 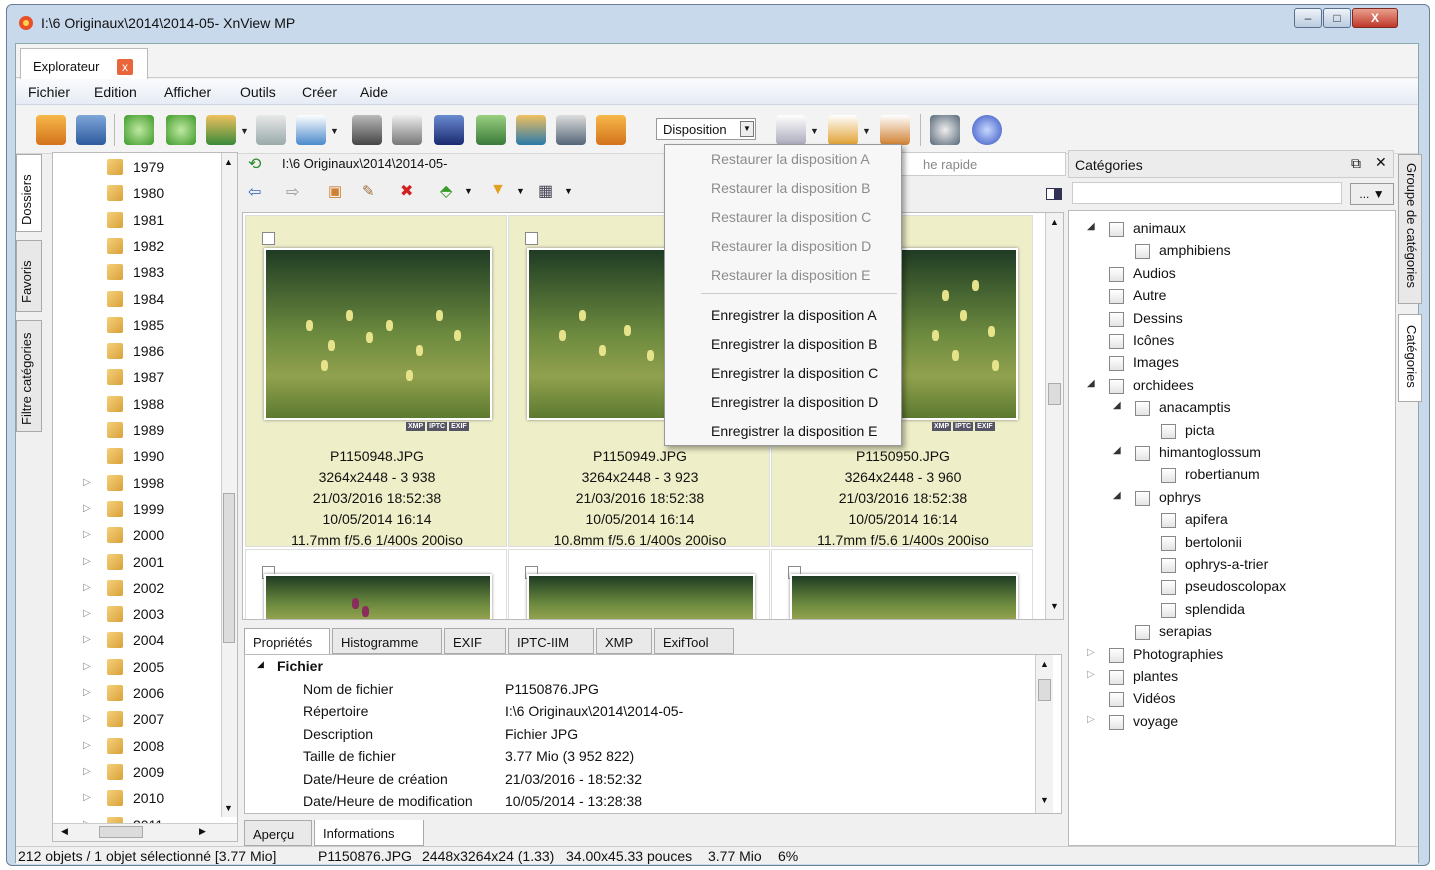 What do you see at coordinates (292, 192) in the screenshot?
I see `forward-arrow-icon: ⇨` at bounding box center [292, 192].